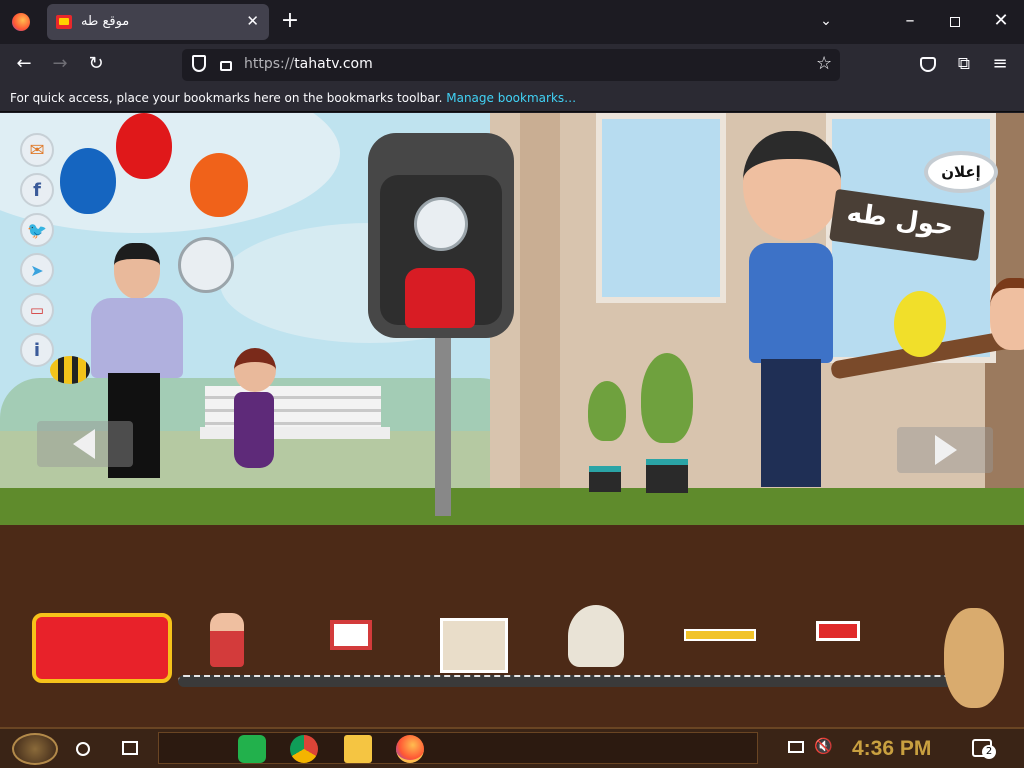 Image resolution: width=1024 pixels, height=768 pixels. Describe the element at coordinates (226, 66) in the screenshot. I see `lock-icon` at that location.